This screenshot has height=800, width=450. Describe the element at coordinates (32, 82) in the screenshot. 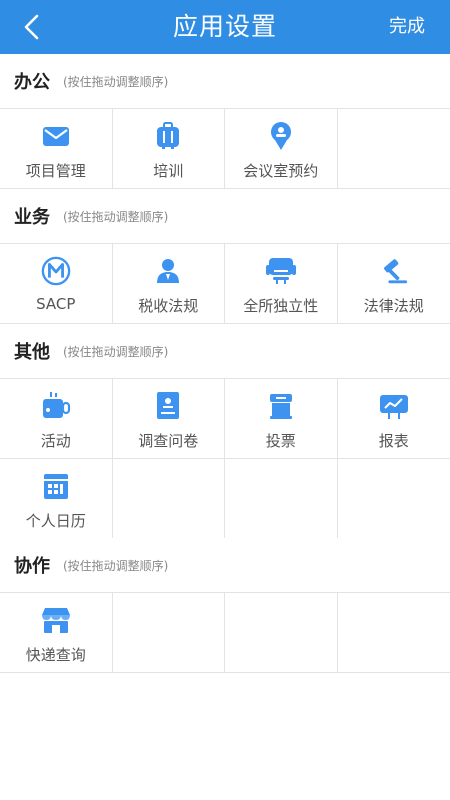

I see `section-title: 办公` at that location.